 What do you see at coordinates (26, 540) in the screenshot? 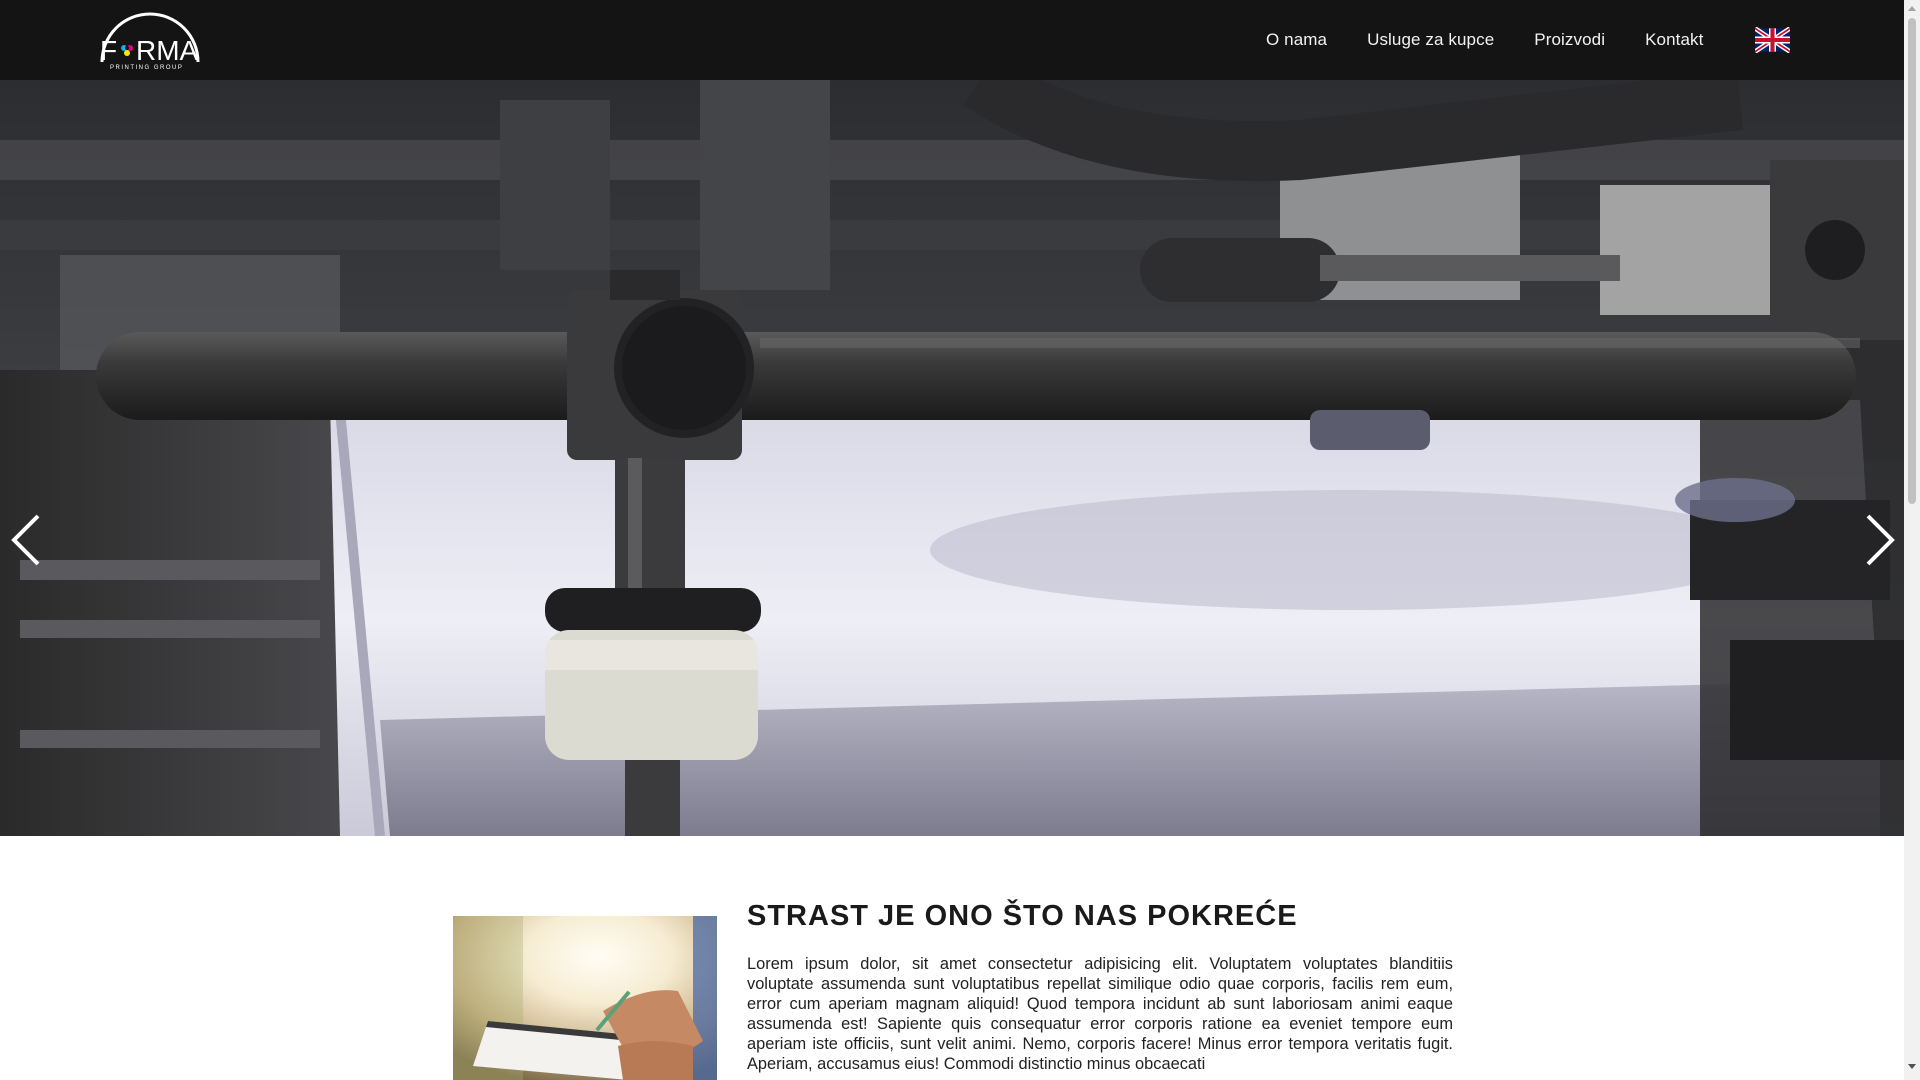
I see `chevron-left-icon` at bounding box center [26, 540].